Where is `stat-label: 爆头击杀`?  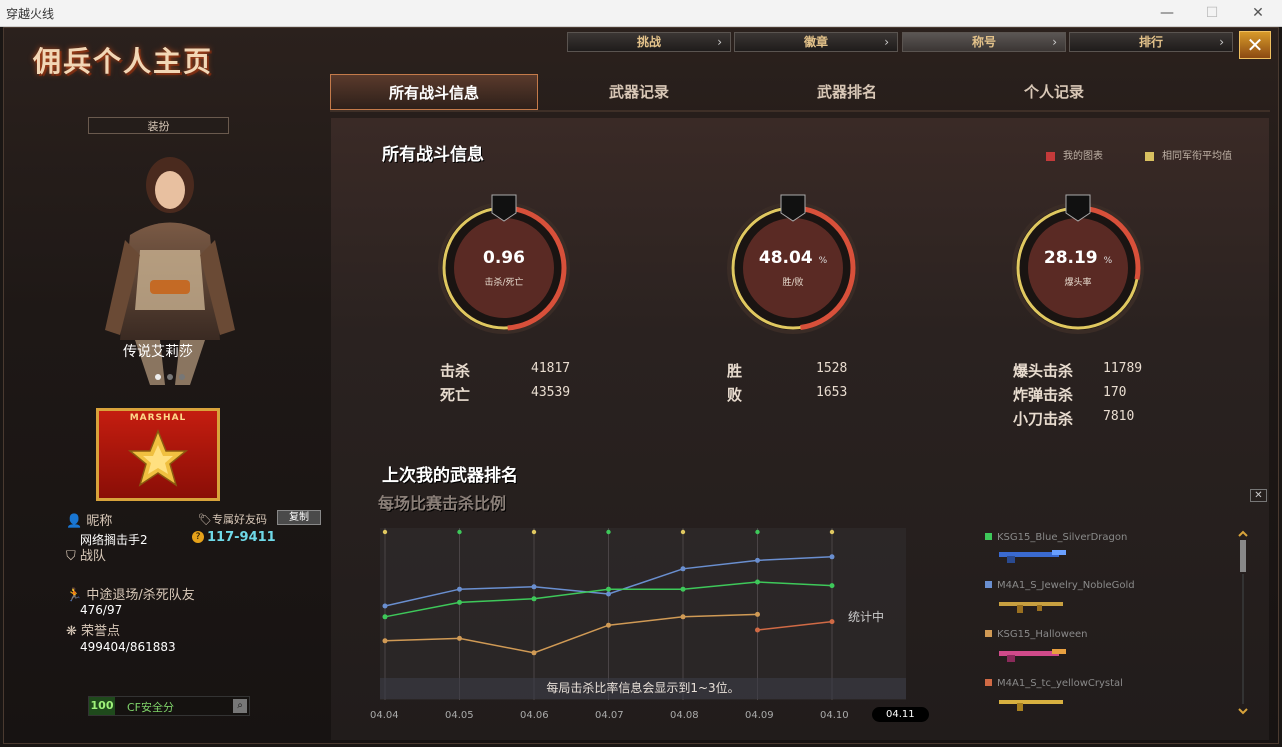 stat-label: 爆头击杀 is located at coordinates (1043, 371).